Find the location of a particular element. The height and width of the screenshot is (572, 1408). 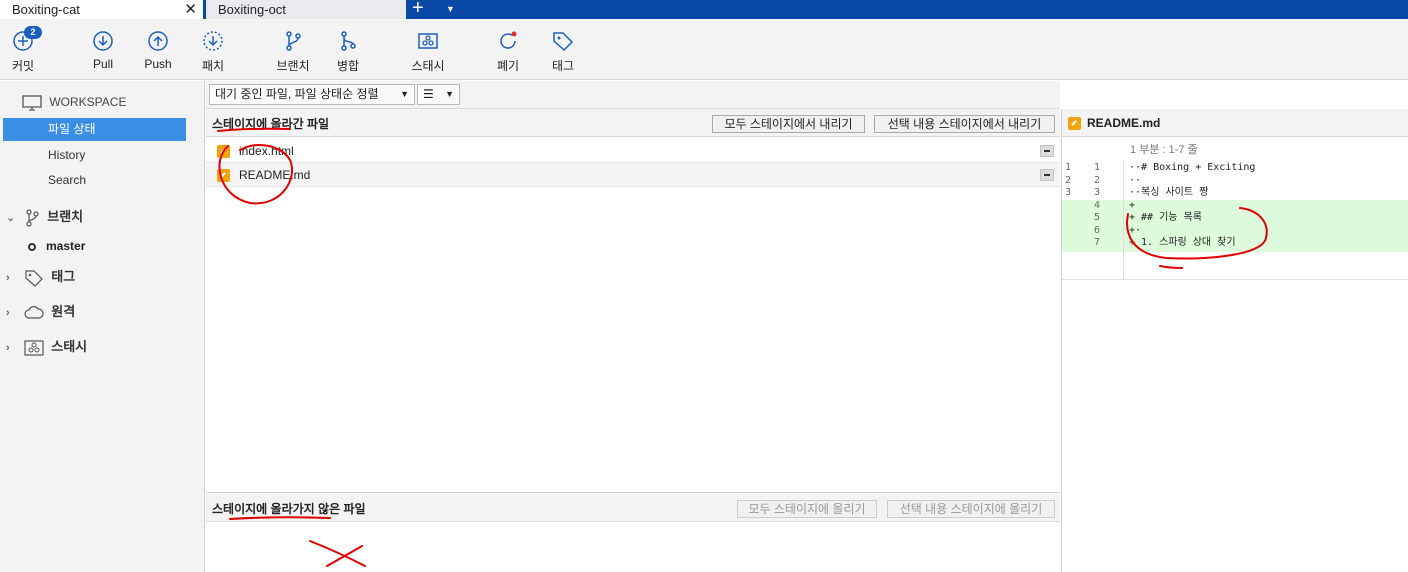

commit-button: 2 커밋 is located at coordinates (25, 50).